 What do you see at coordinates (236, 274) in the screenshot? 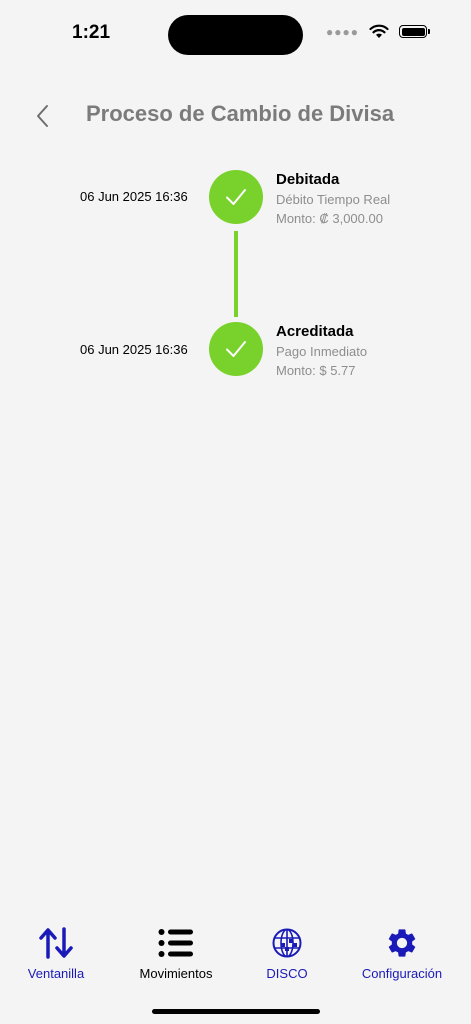
I see `timeline-connector` at bounding box center [236, 274].